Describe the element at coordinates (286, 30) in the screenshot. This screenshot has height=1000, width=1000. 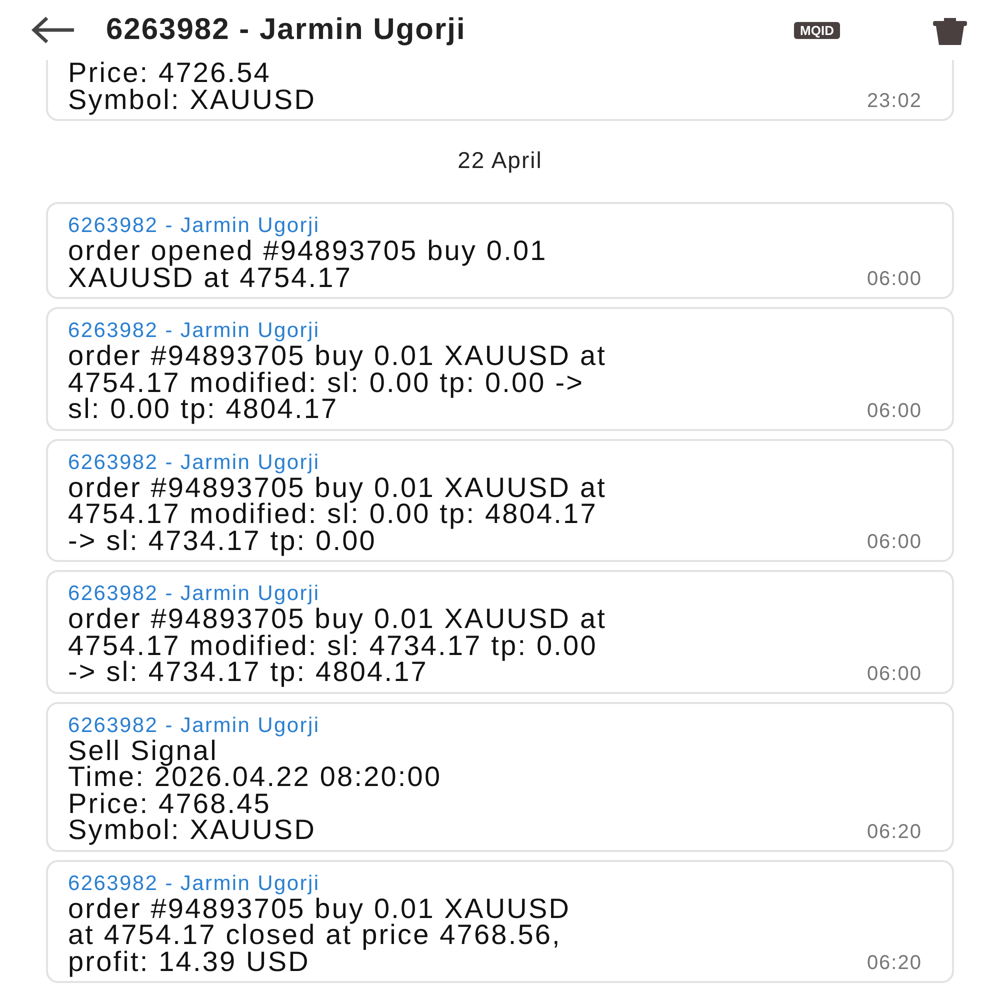
I see `chat-title: 6263982 - Jarmin Ugorji` at that location.